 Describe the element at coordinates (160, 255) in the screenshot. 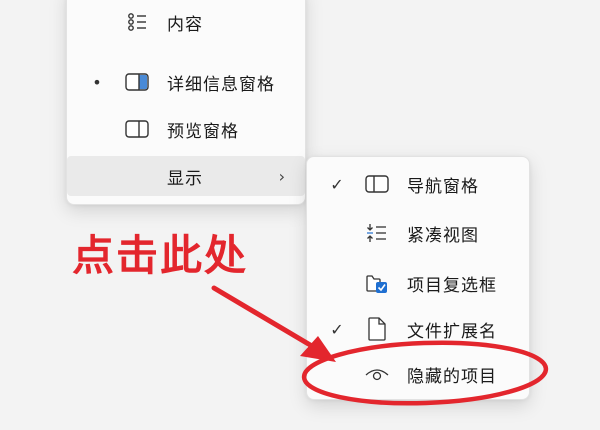

I see `callout-text: 点击此处` at that location.